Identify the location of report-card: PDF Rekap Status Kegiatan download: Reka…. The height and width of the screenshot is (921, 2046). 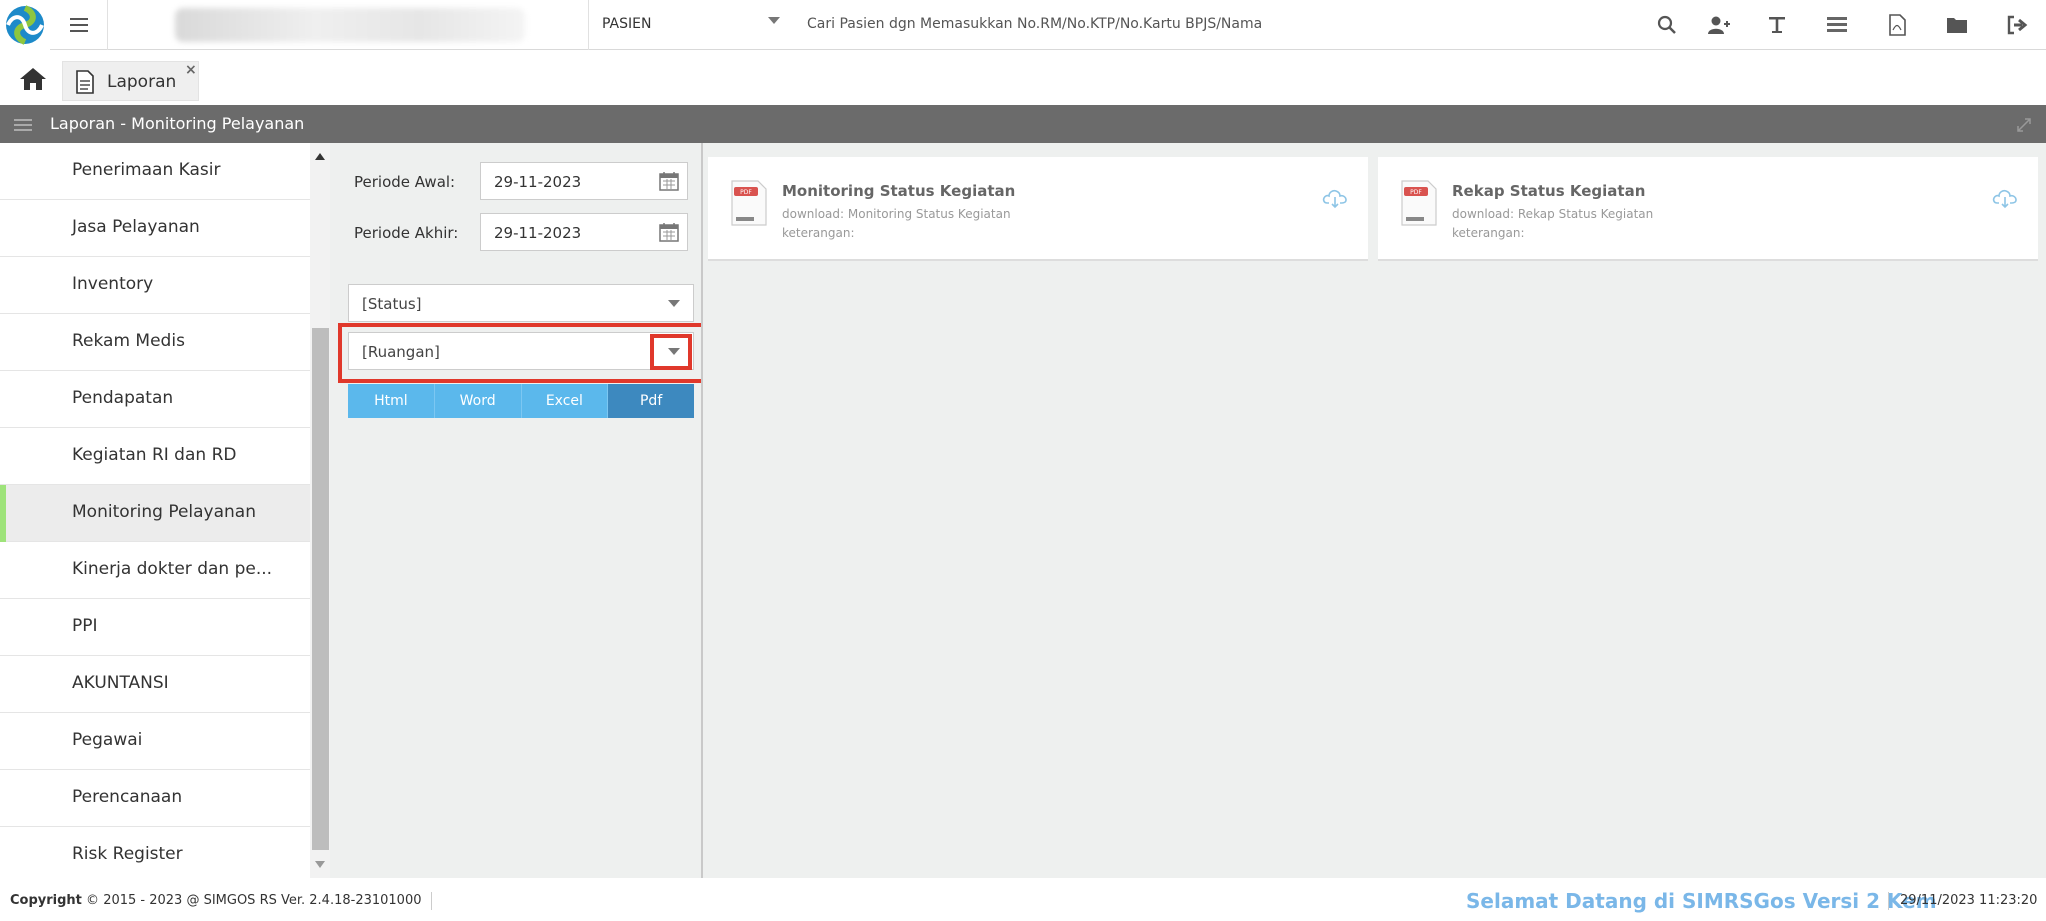
(1708, 209).